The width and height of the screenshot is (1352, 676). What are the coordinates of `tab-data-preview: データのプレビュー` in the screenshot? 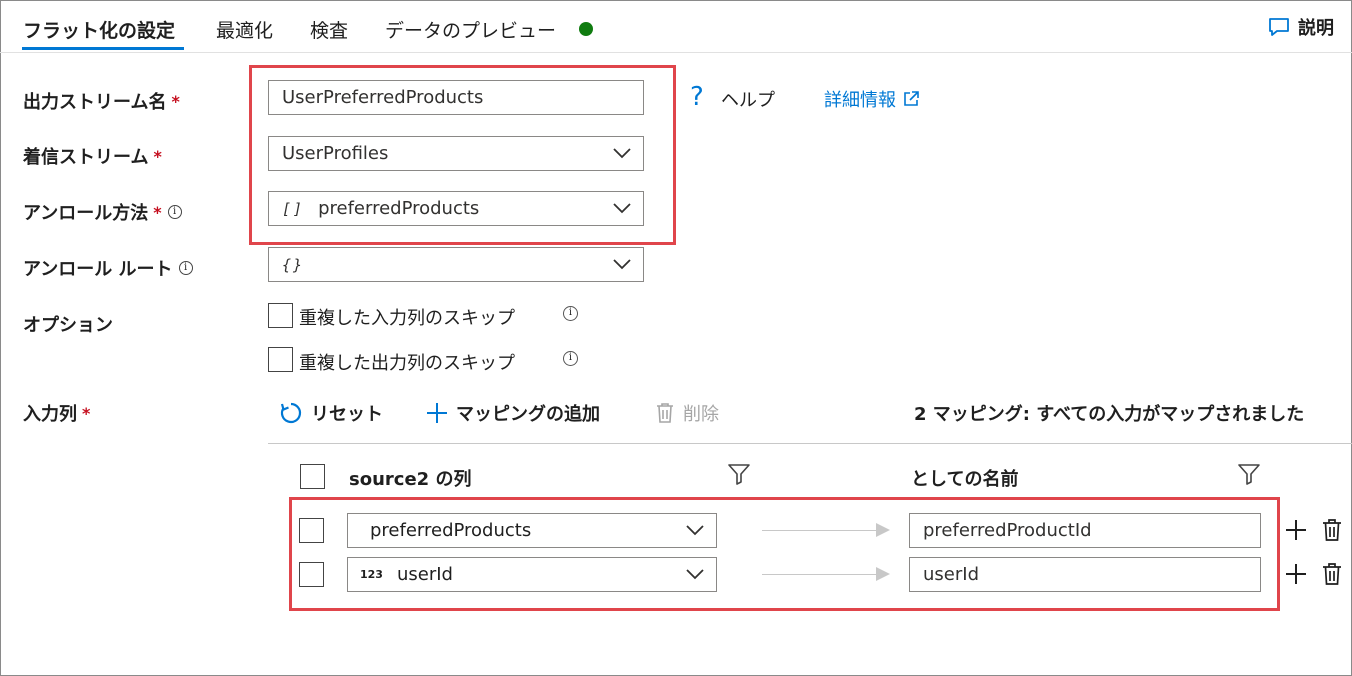 It's located at (470, 29).